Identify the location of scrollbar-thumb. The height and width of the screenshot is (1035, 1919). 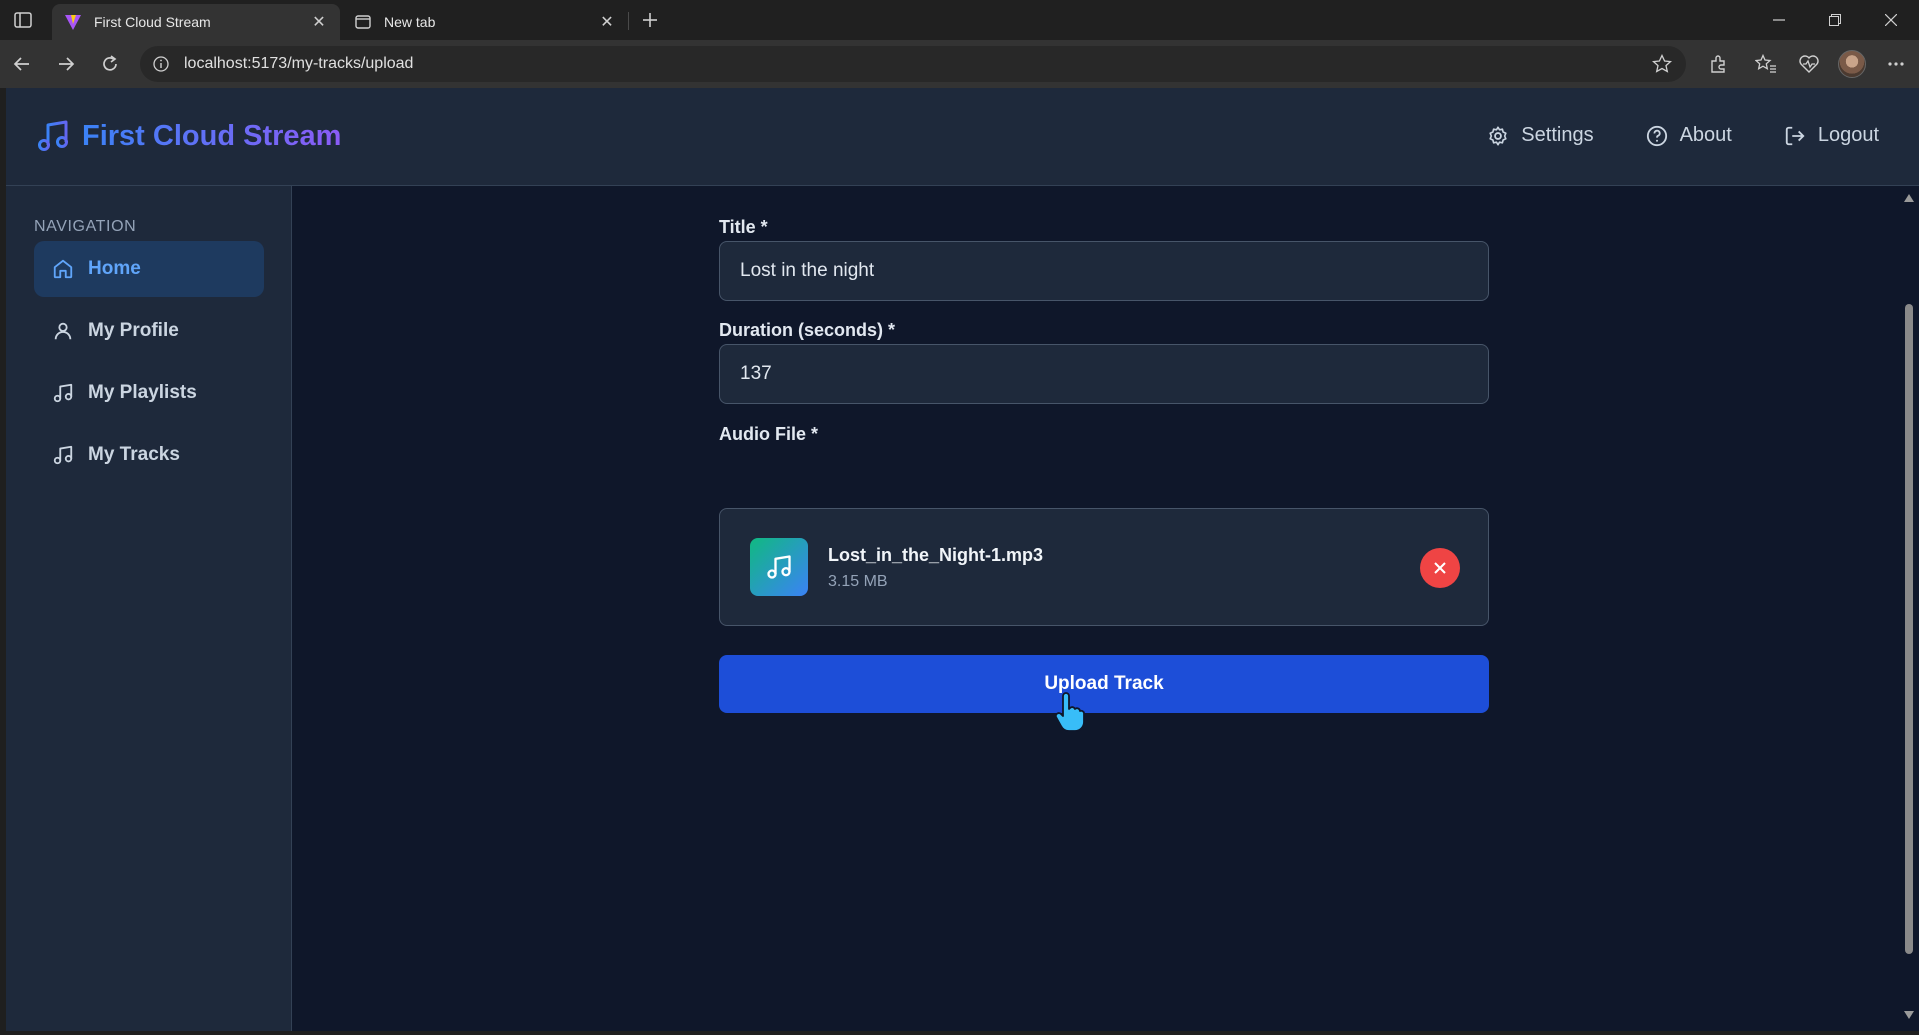
(1909, 629).